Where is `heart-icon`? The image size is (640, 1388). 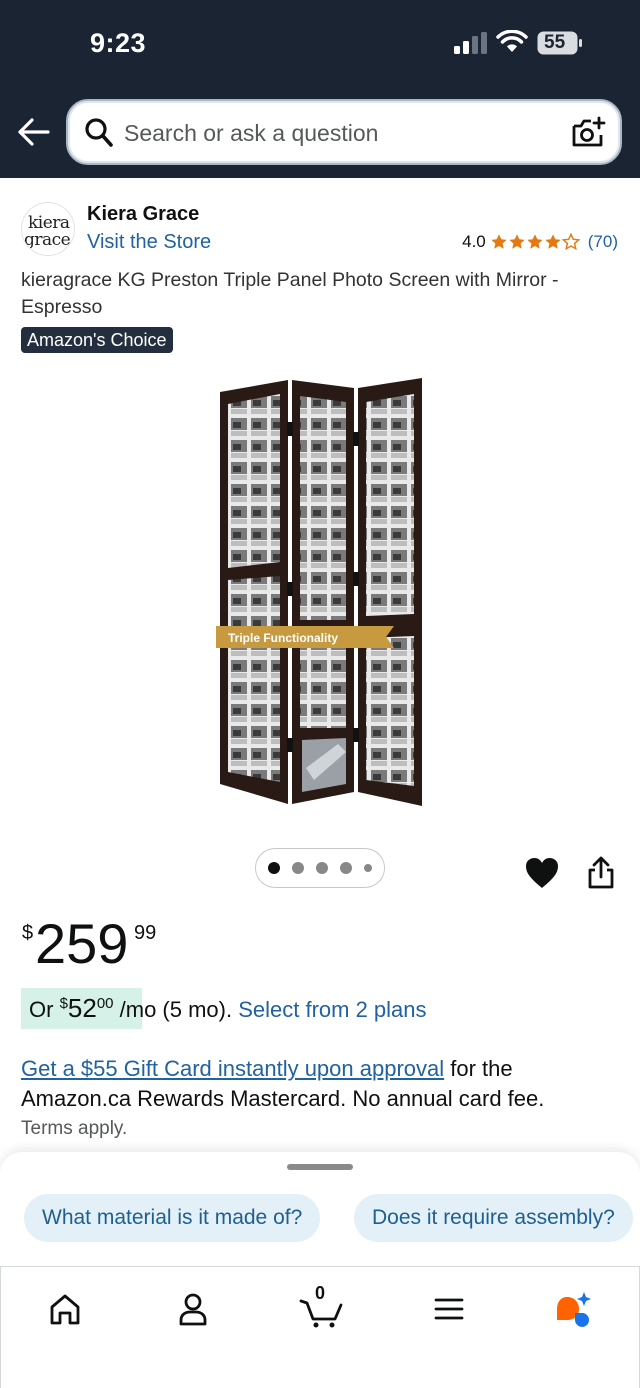
heart-icon is located at coordinates (542, 873).